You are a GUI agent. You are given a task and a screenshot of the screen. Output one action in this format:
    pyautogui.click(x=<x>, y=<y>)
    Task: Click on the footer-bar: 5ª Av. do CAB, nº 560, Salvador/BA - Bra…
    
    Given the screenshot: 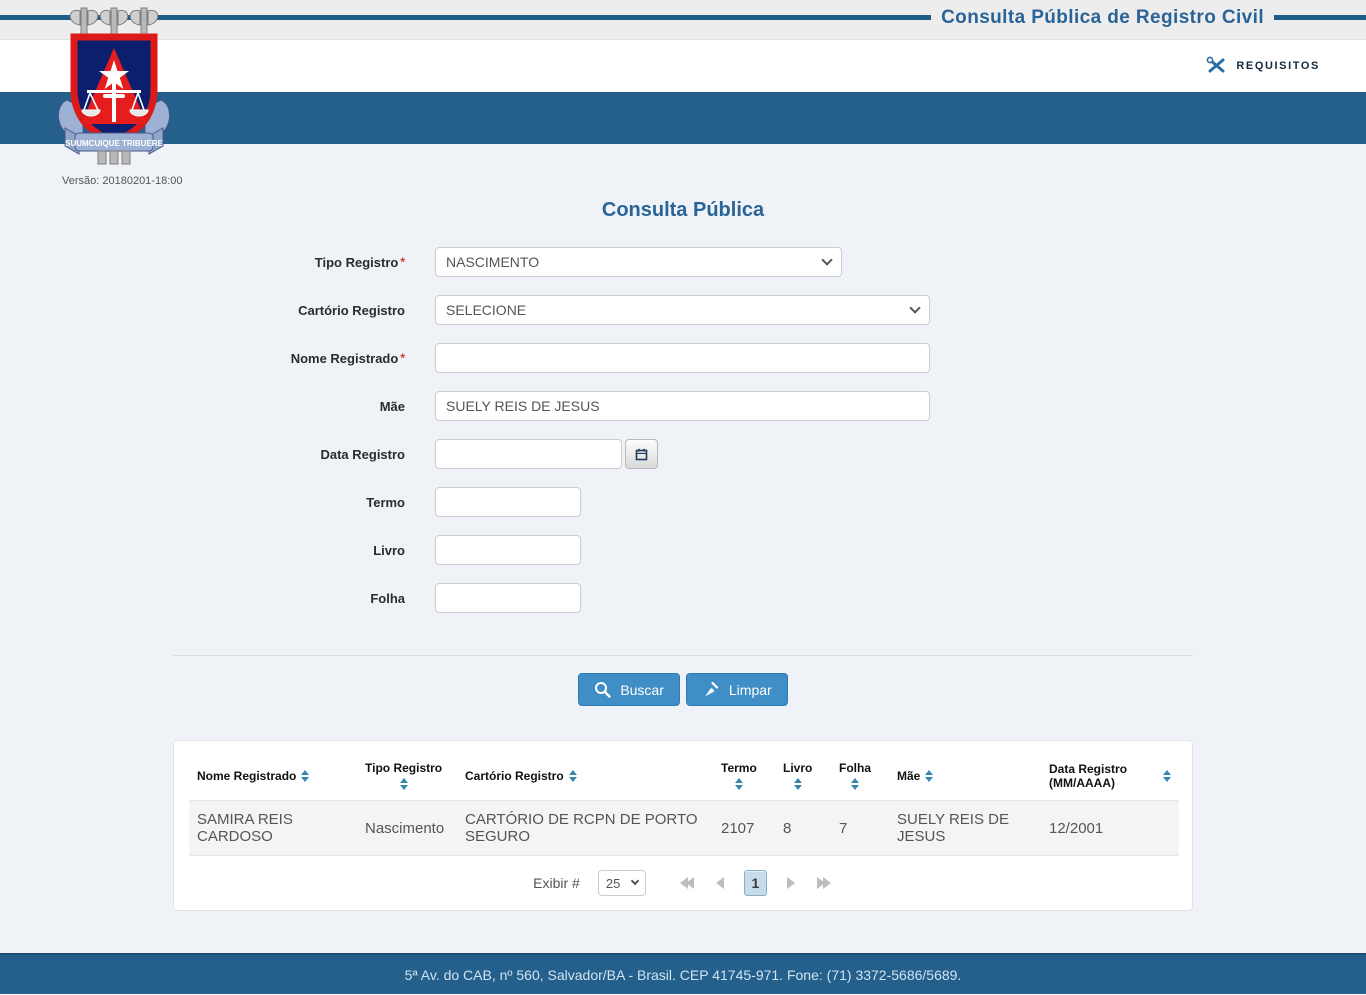 What is the action you would take?
    pyautogui.click(x=683, y=974)
    